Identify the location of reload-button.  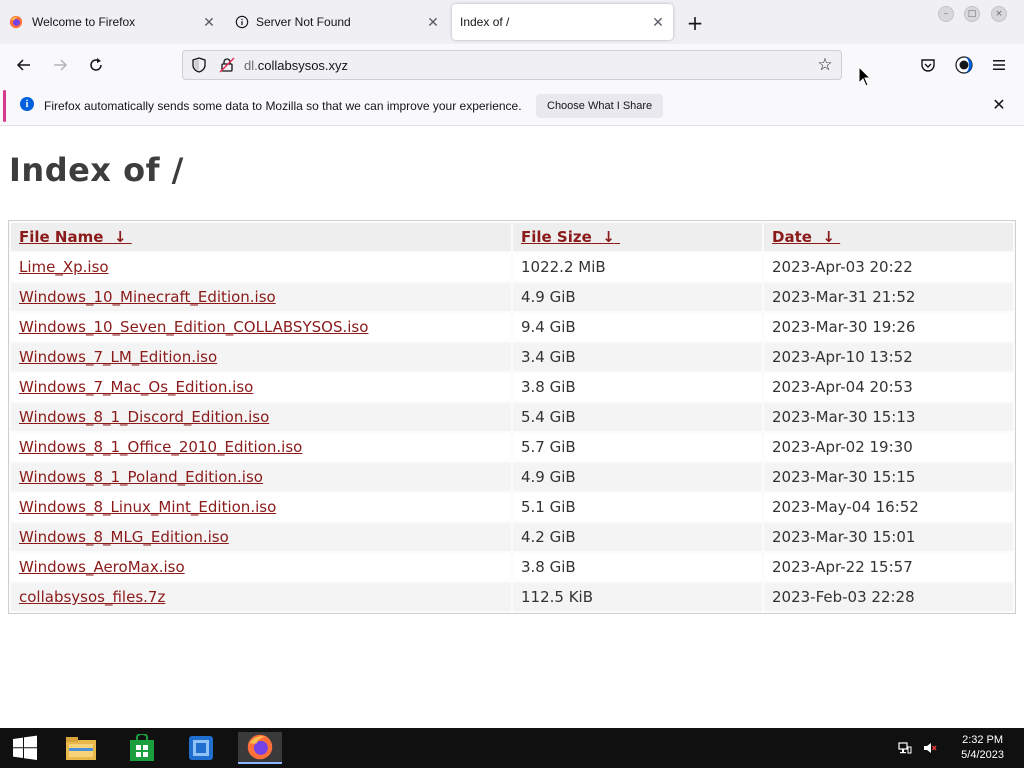
(96, 65).